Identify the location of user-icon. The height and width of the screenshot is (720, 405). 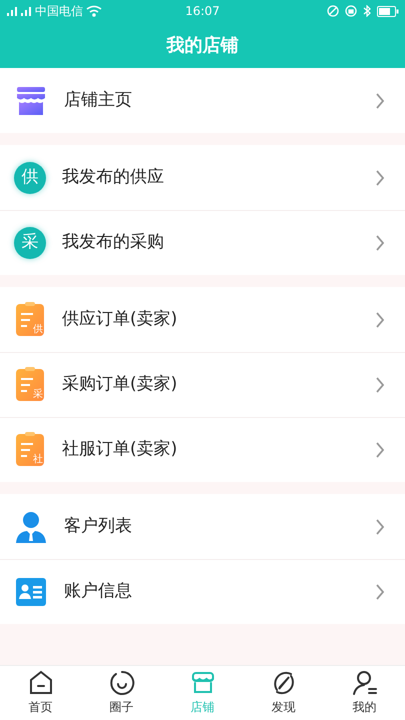
(365, 683).